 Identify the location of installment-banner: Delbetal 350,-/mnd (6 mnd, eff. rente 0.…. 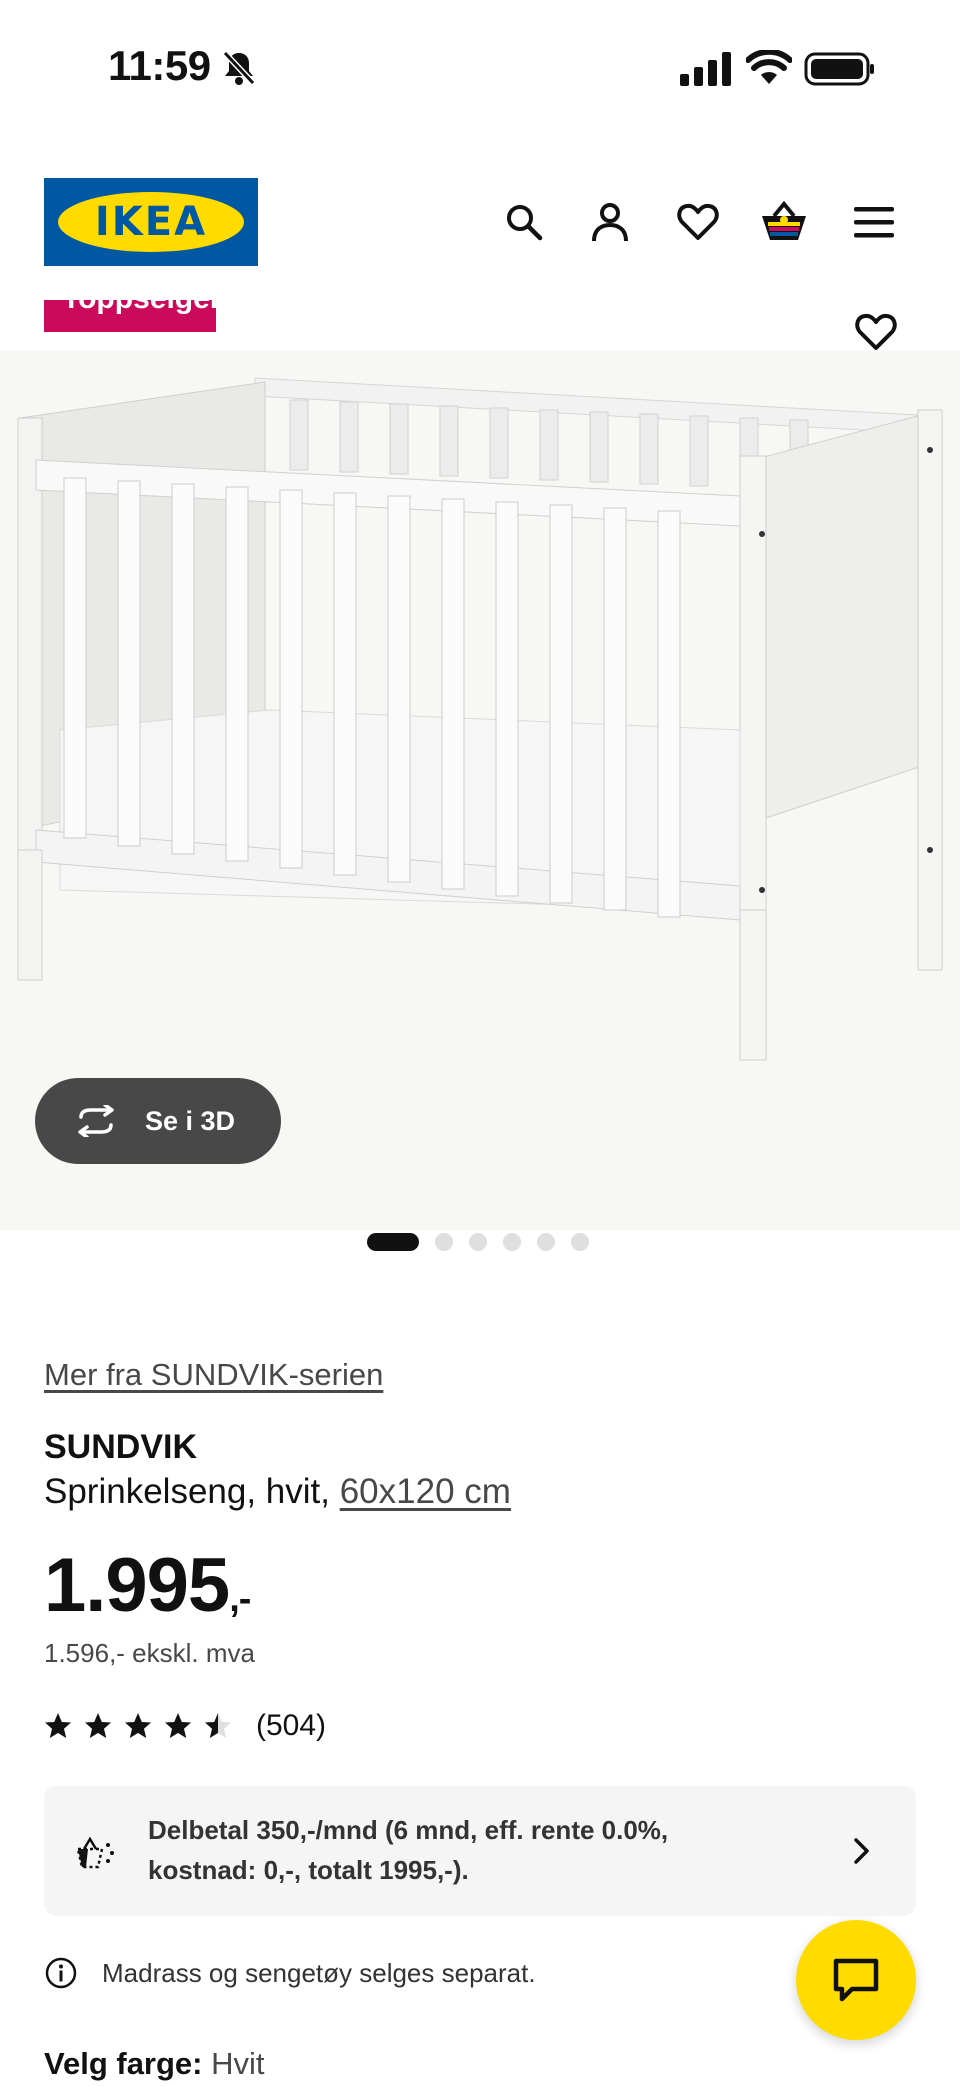
(480, 1851).